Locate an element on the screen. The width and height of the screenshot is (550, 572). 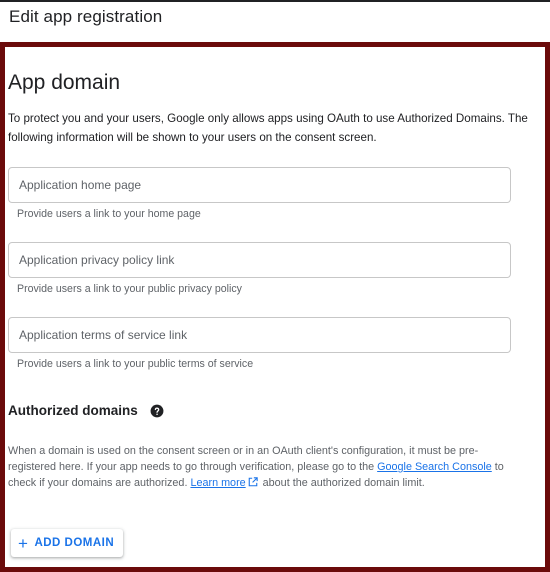
page-header: Edit app registration is located at coordinates (275, 21).